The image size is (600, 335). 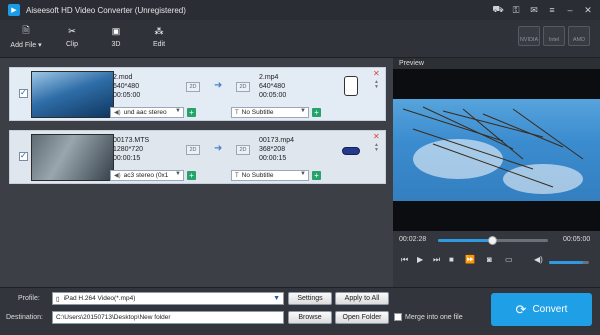 I want to click on clip-button: ✂ Clip, so click(x=72, y=36).